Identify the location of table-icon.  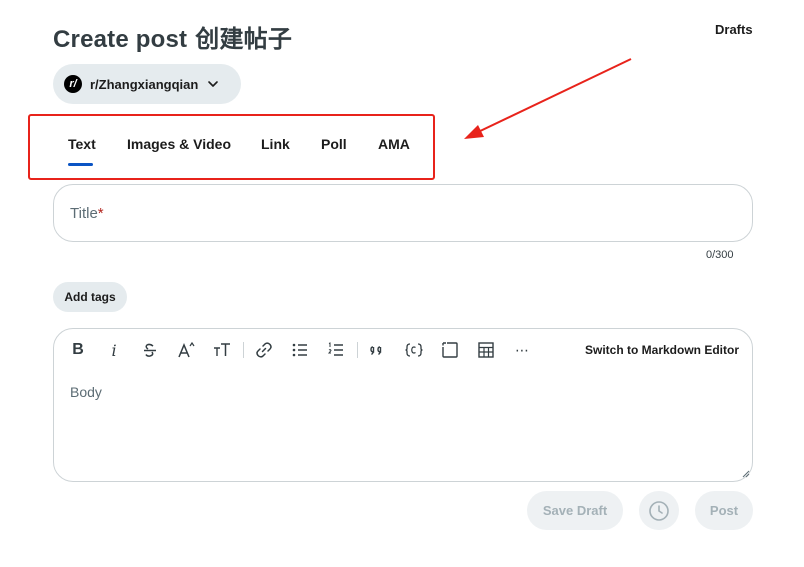
(486, 350).